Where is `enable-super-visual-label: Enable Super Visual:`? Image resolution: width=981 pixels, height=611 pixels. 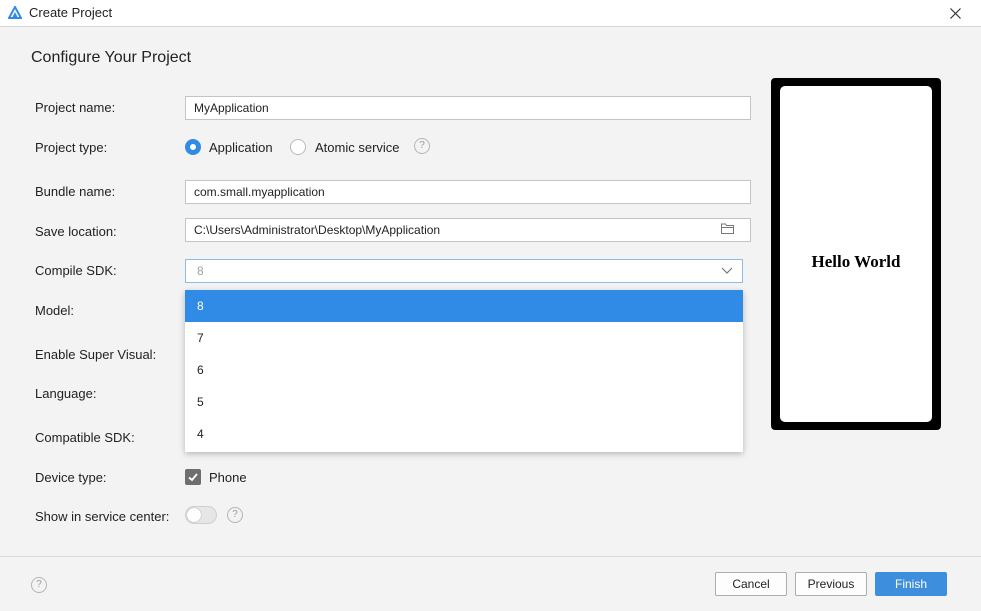 enable-super-visual-label: Enable Super Visual: is located at coordinates (96, 354).